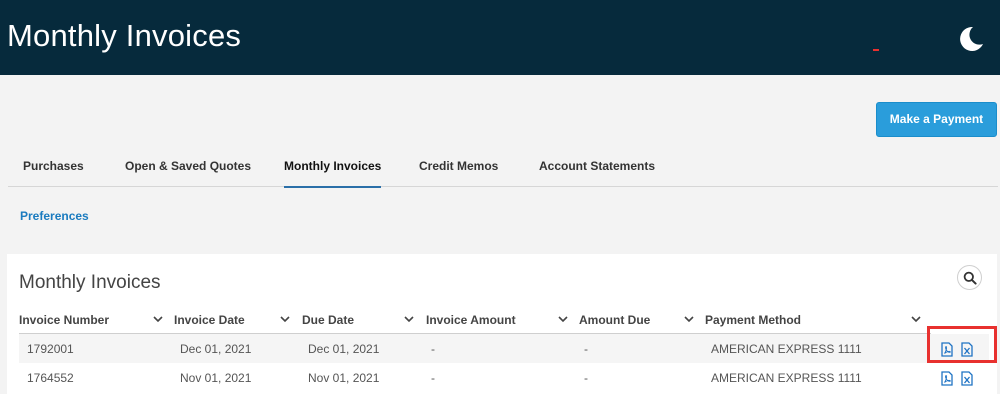 The image size is (1000, 394). Describe the element at coordinates (876, 50) in the screenshot. I see `accent-mark` at that location.